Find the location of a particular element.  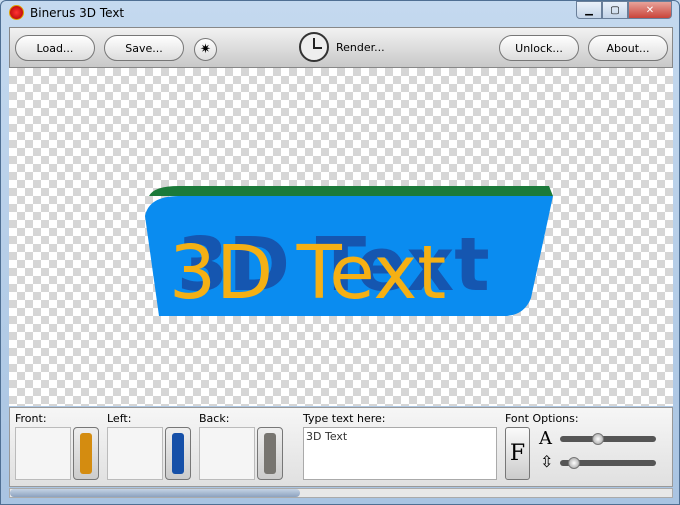

font-options-label: Font Options: is located at coordinates (542, 418).